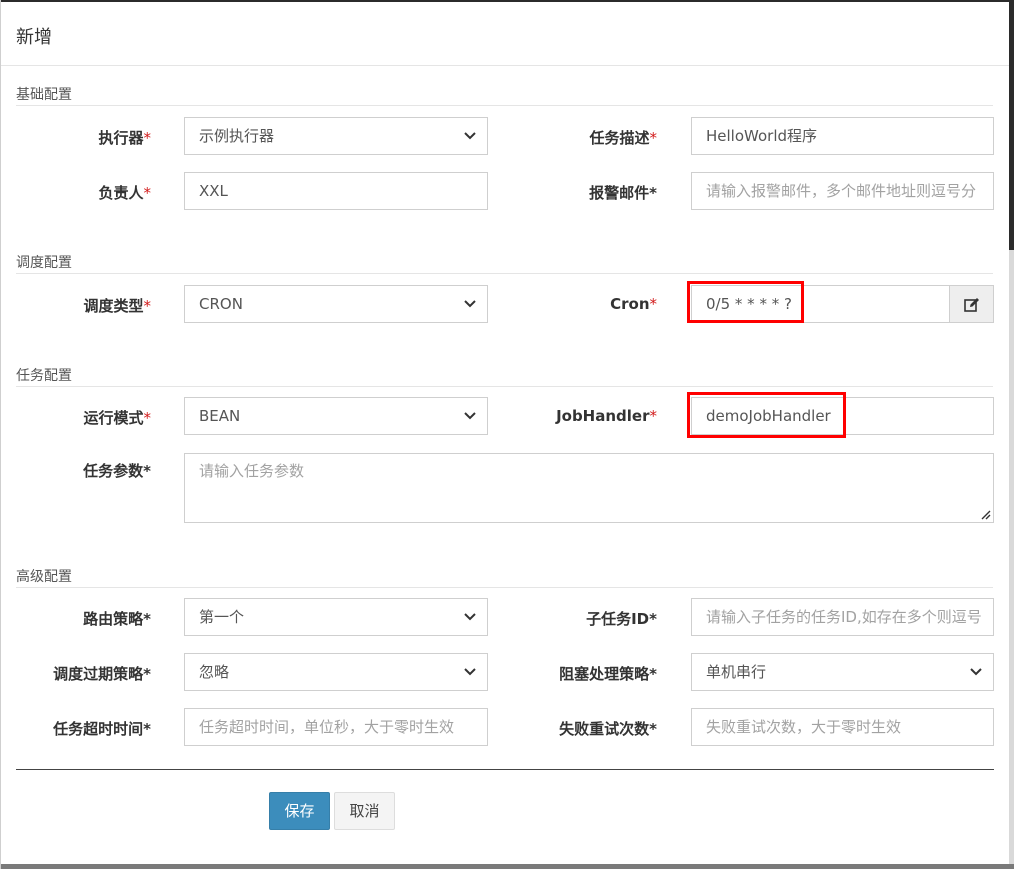  What do you see at coordinates (504, 95) in the screenshot?
I see `section-basic: 基础配置` at bounding box center [504, 95].